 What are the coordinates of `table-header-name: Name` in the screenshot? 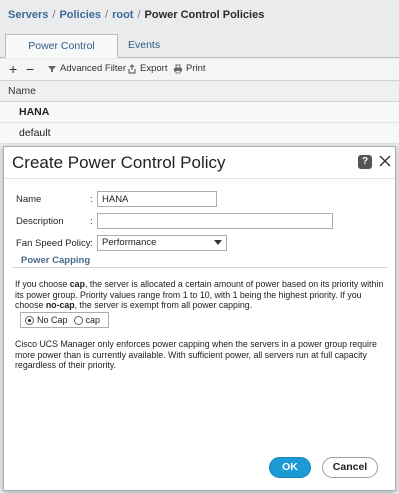 It's located at (199, 92).